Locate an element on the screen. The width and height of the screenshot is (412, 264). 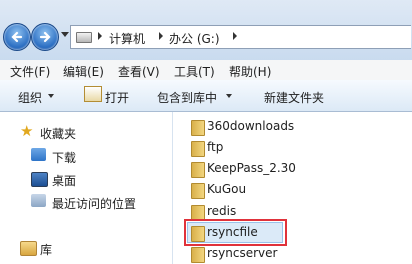
file-name: KeepPass_2.30 is located at coordinates (251, 168).